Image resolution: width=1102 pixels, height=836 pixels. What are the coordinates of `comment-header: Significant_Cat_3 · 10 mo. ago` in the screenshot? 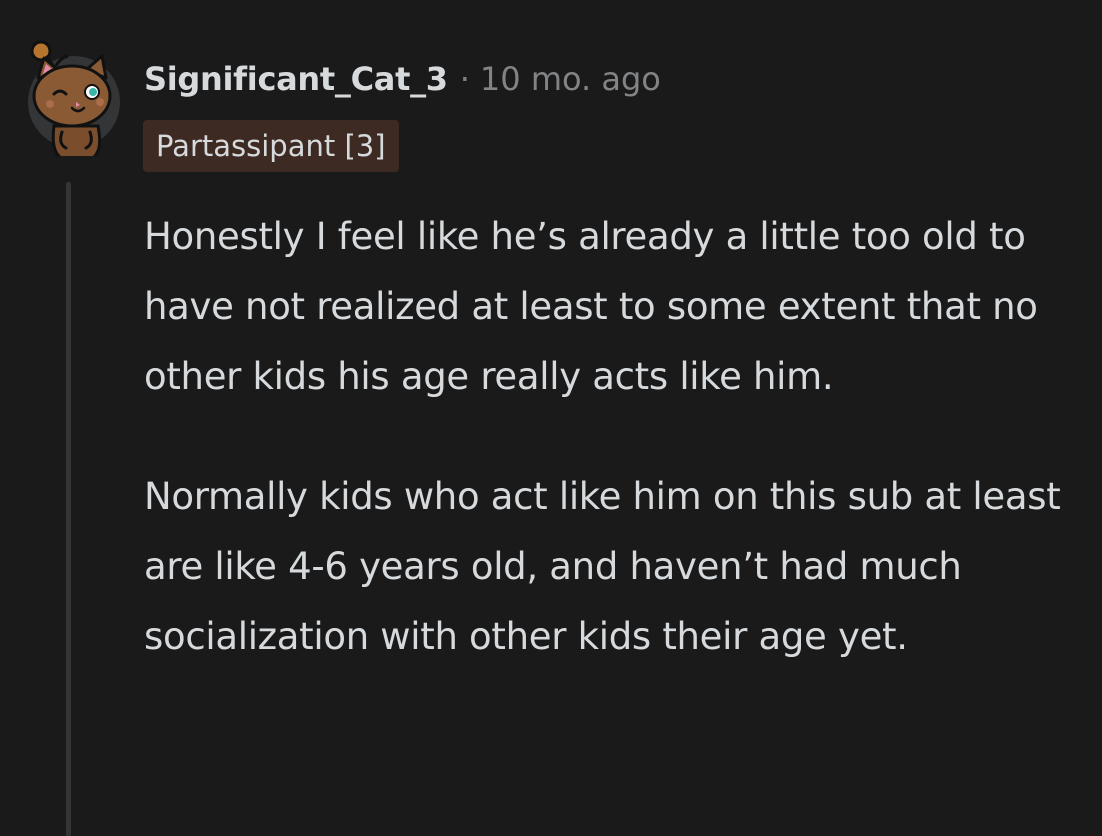 It's located at (402, 79).